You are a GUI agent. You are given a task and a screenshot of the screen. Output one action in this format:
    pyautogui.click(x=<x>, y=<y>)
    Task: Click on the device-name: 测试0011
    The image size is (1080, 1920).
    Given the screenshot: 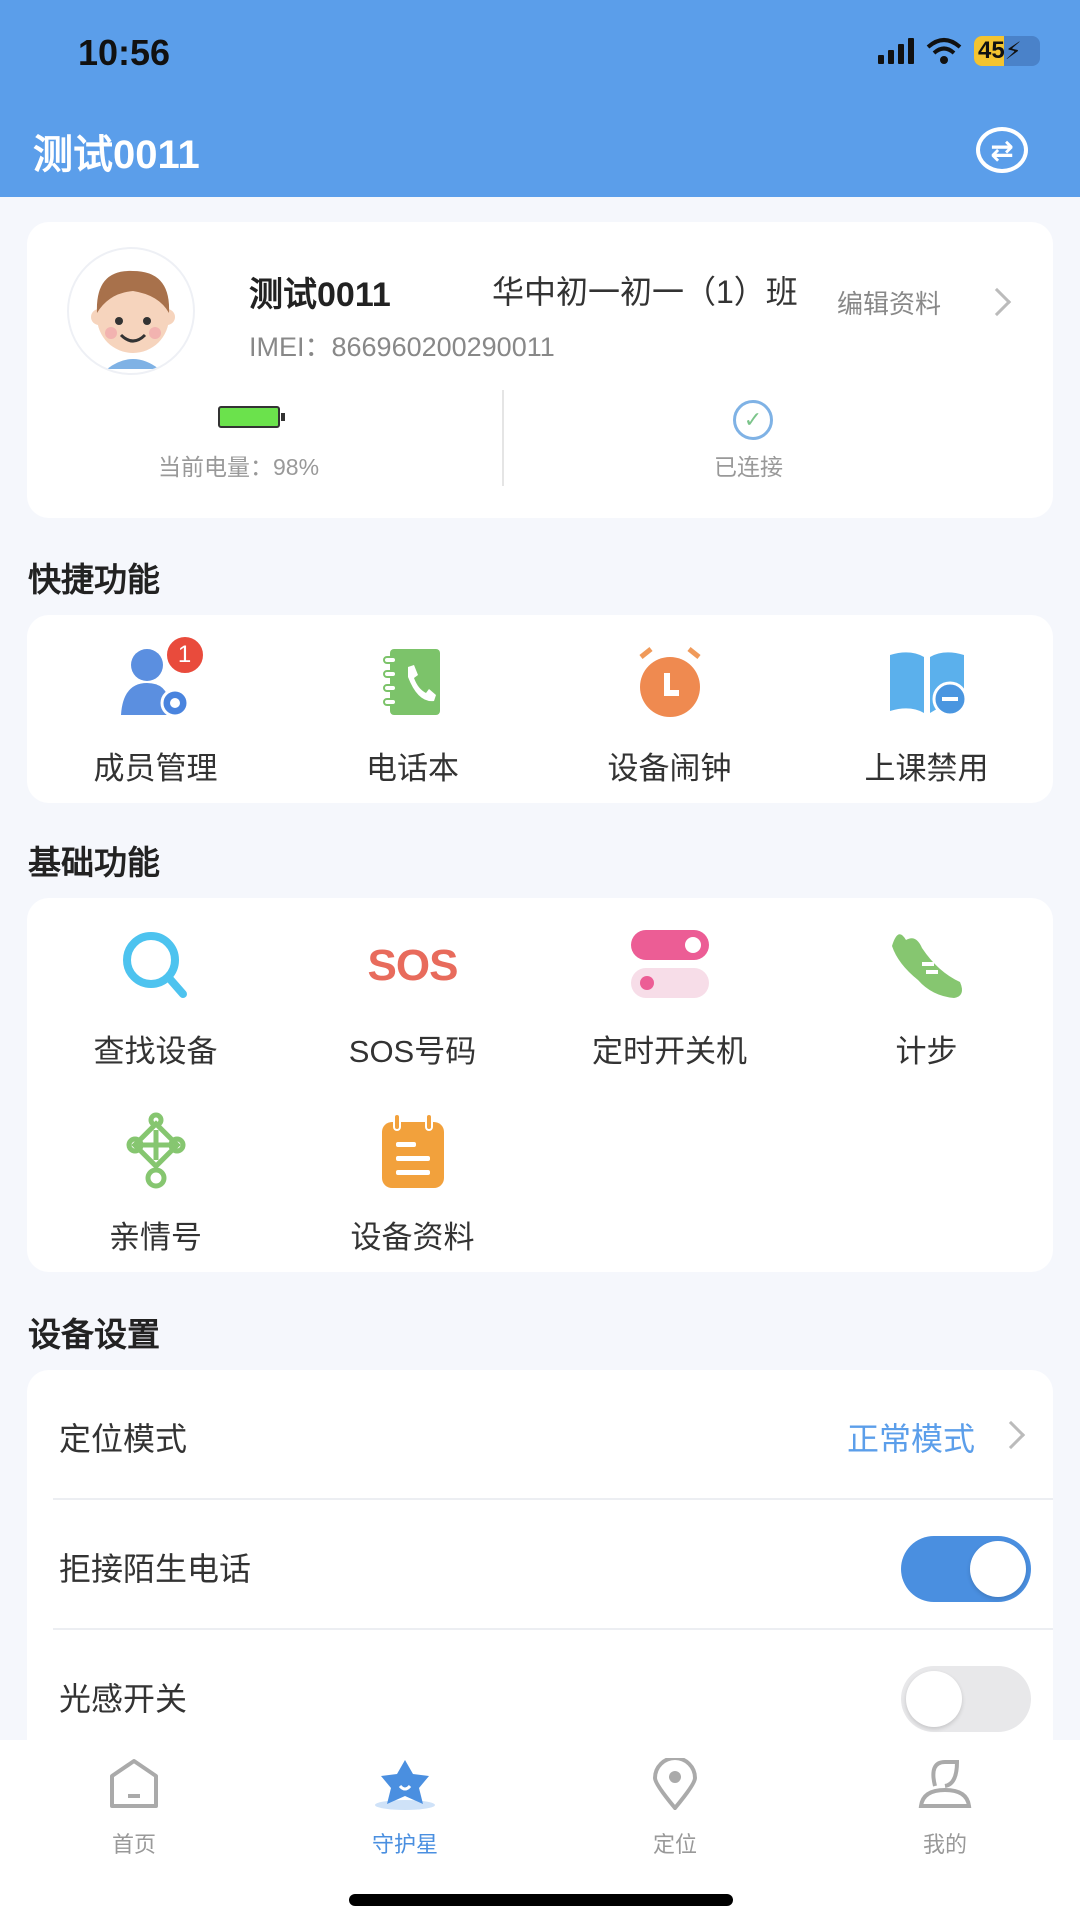 What is the action you would take?
    pyautogui.click(x=320, y=295)
    